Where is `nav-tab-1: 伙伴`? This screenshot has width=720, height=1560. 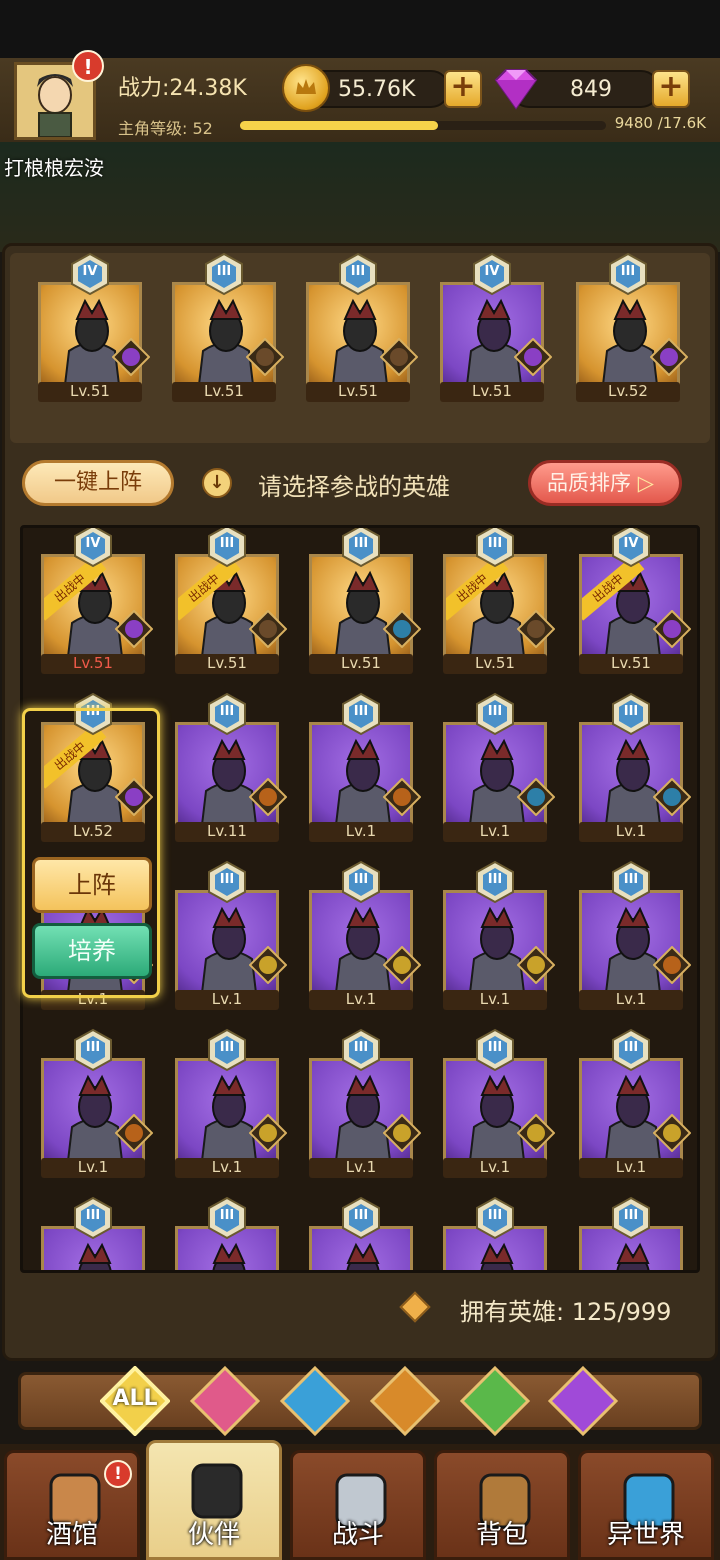
nav-tab-1: 伙伴 is located at coordinates (214, 1500).